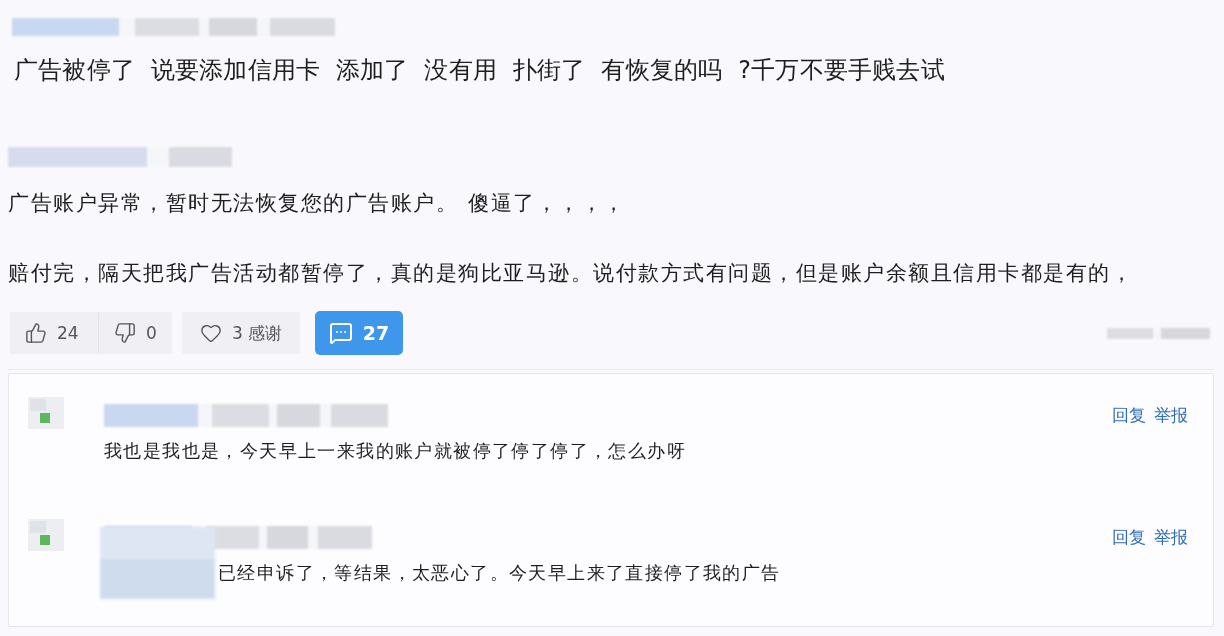 The width and height of the screenshot is (1224, 636). Describe the element at coordinates (241, 333) in the screenshot. I see `thanks-button: 3 感谢` at that location.